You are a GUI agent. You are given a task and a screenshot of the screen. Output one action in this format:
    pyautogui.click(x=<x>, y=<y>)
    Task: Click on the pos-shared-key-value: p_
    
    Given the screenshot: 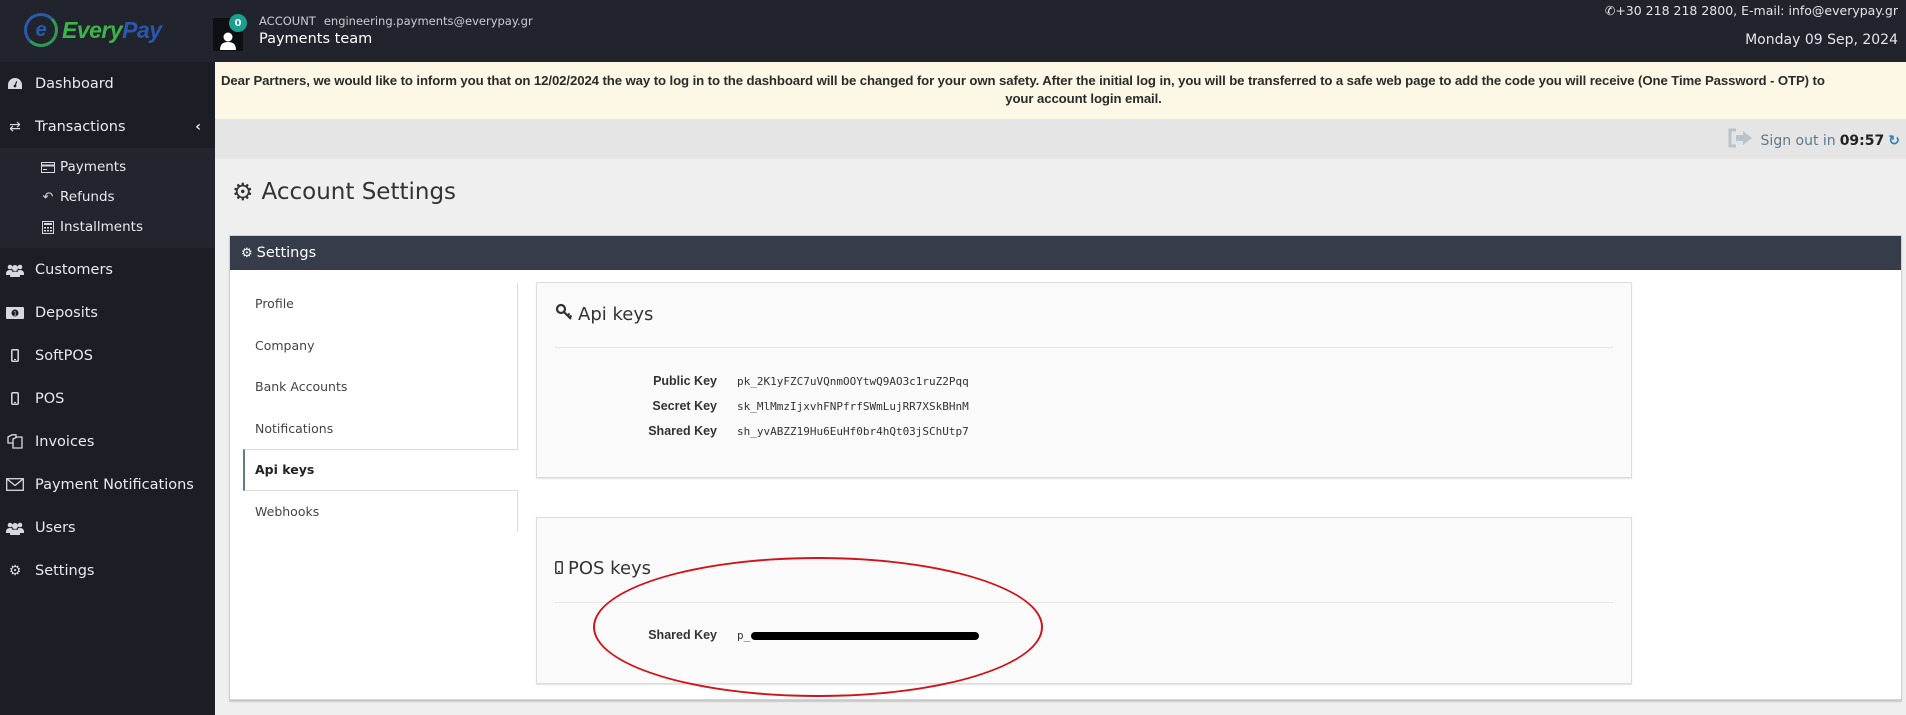 What is the action you would take?
    pyautogui.click(x=858, y=635)
    